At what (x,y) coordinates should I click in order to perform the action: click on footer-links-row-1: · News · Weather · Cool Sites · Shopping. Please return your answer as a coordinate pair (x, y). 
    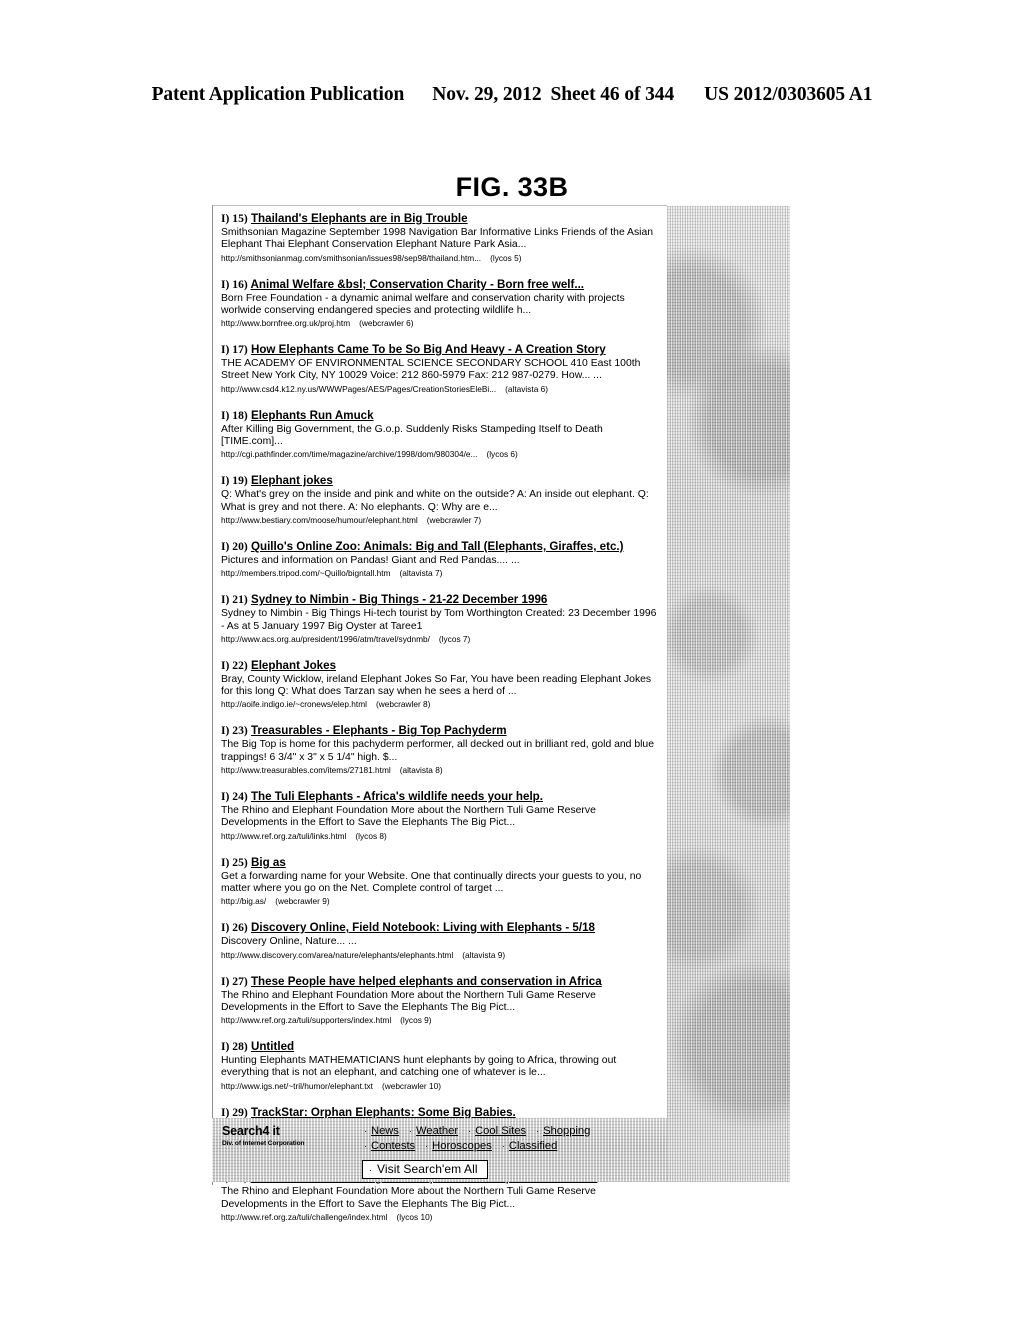
    Looking at the image, I should click on (514, 1131).